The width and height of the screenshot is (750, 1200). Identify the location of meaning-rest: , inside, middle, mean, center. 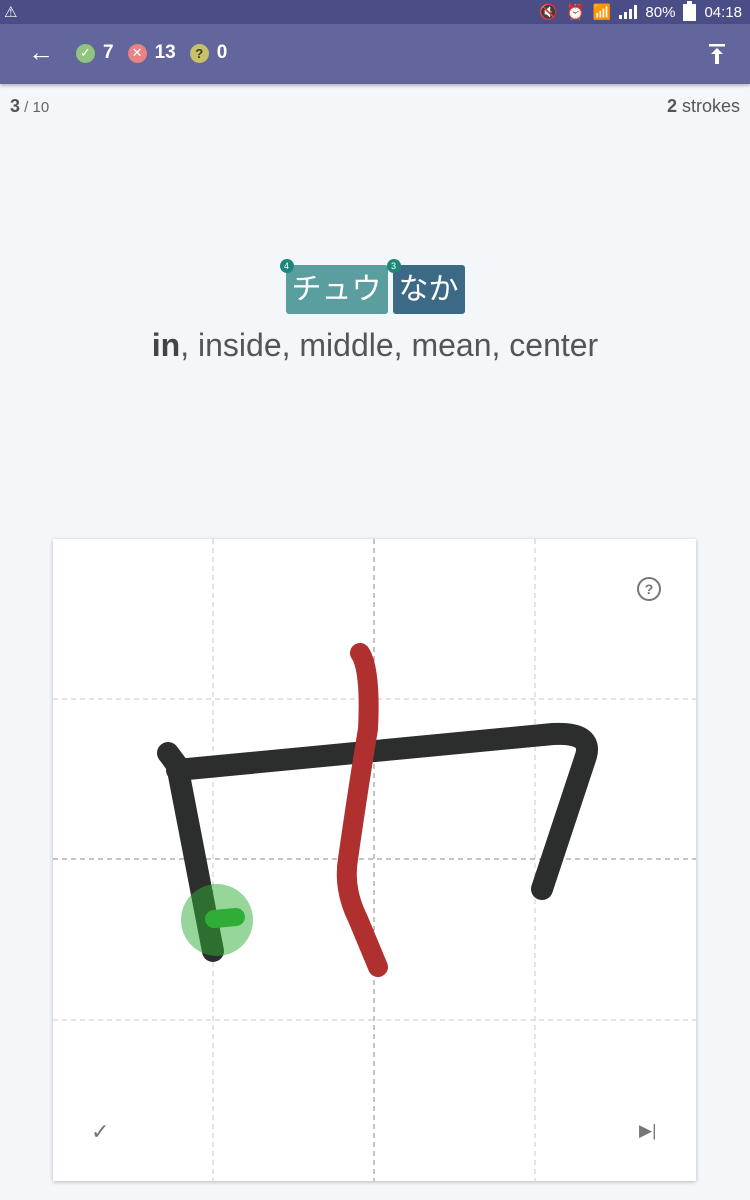
(389, 345).